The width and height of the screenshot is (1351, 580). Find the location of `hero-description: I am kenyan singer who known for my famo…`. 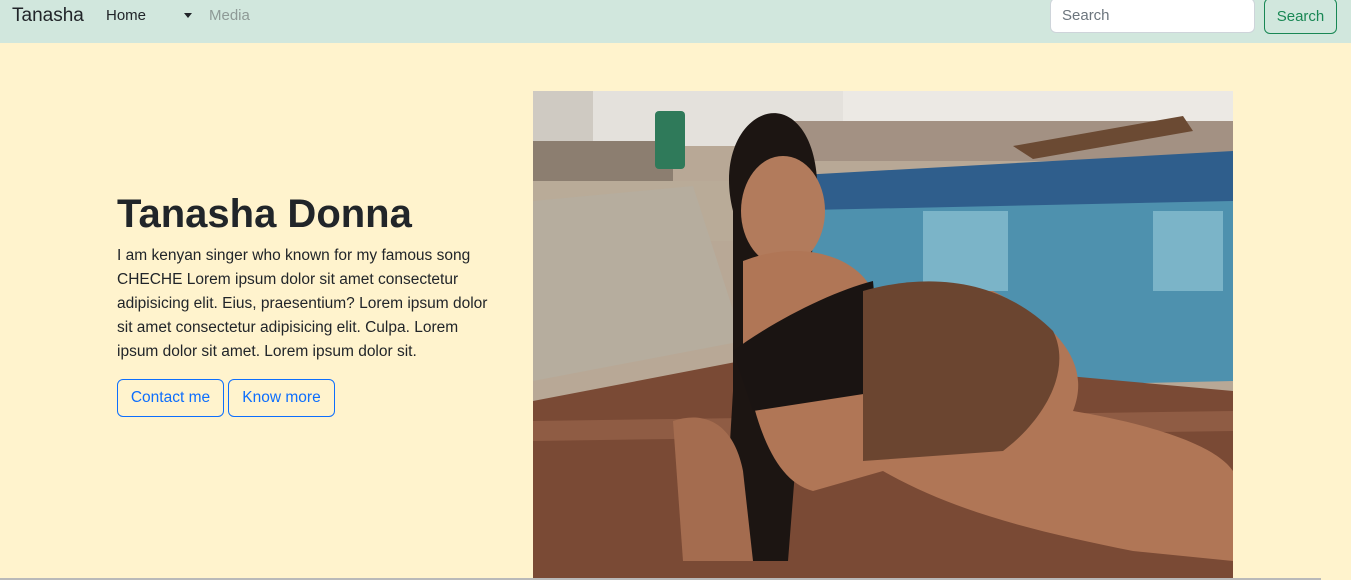

hero-description: I am kenyan singer who known for my famo… is located at coordinates (302, 303).